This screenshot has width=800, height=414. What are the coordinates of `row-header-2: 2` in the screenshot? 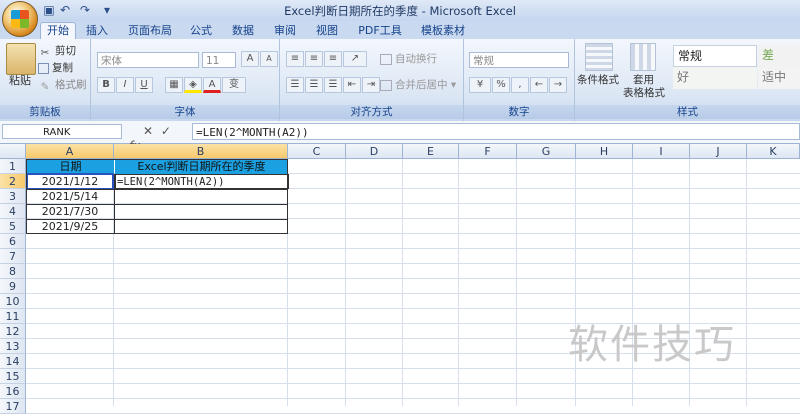 It's located at (13, 181).